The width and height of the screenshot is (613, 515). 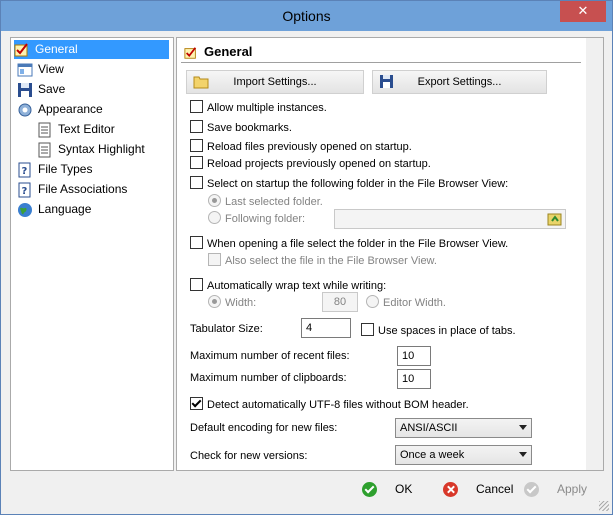 I want to click on auto-wrap-checkbox: Automatically wrap text while writing:, so click(x=288, y=285).